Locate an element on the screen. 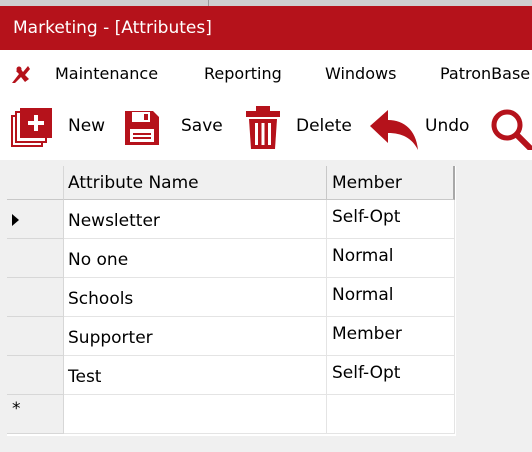 The height and width of the screenshot is (452, 532). toolbar: New Save Delete Undo is located at coordinates (266, 128).